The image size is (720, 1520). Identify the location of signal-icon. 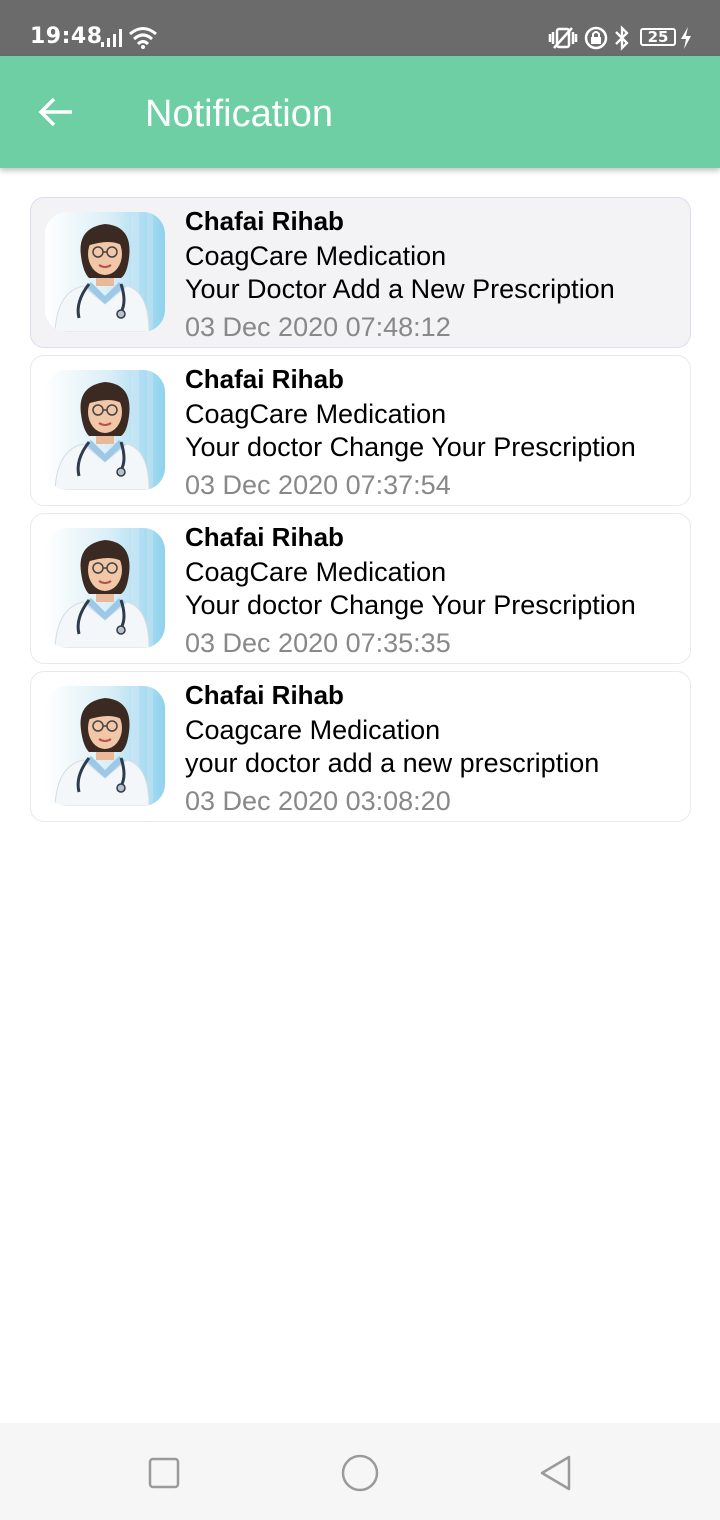
(111, 38).